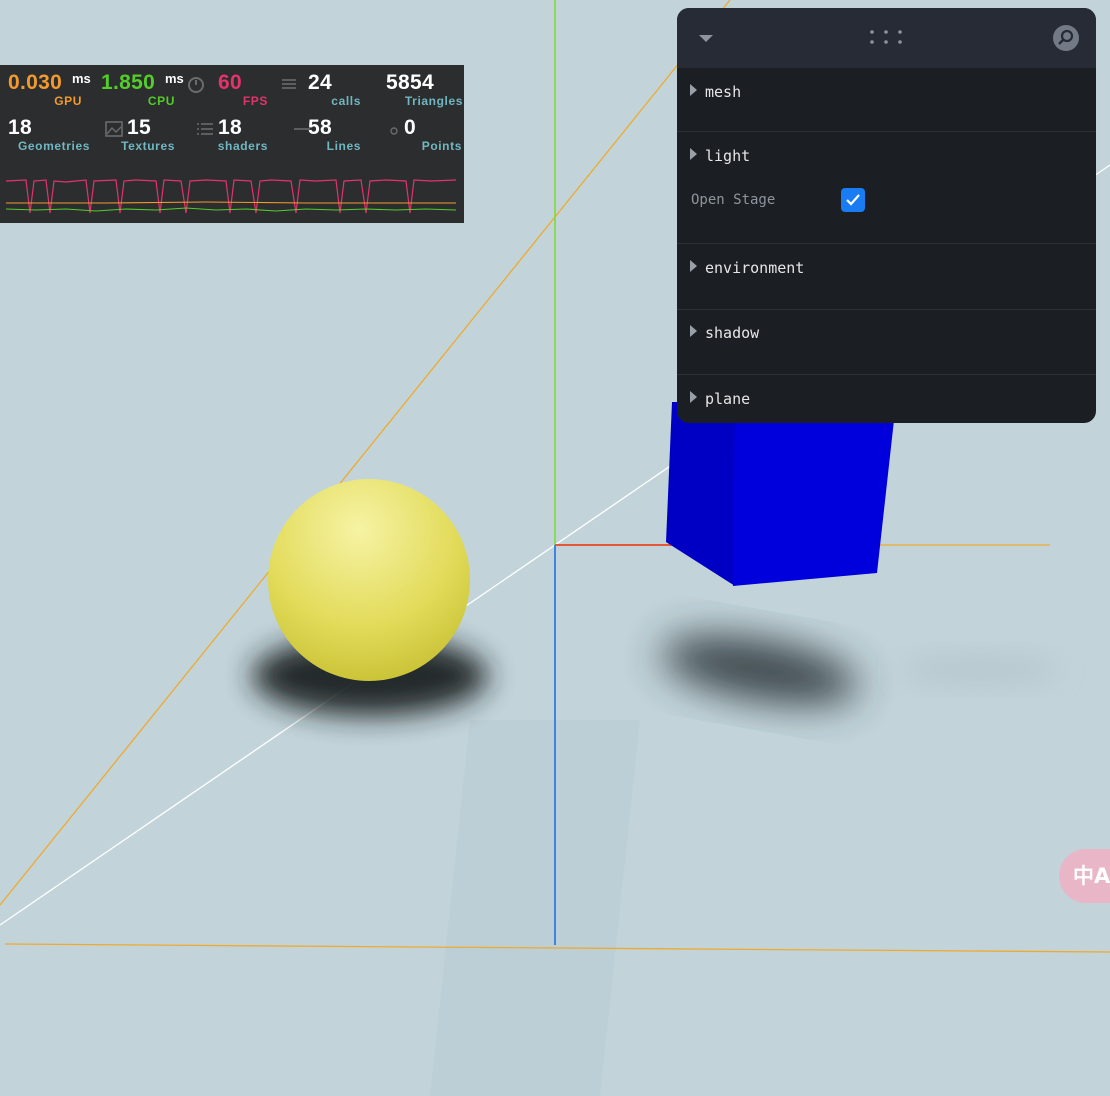 The image size is (1110, 1096). I want to click on stat-gpu-label: GPU, so click(68, 101).